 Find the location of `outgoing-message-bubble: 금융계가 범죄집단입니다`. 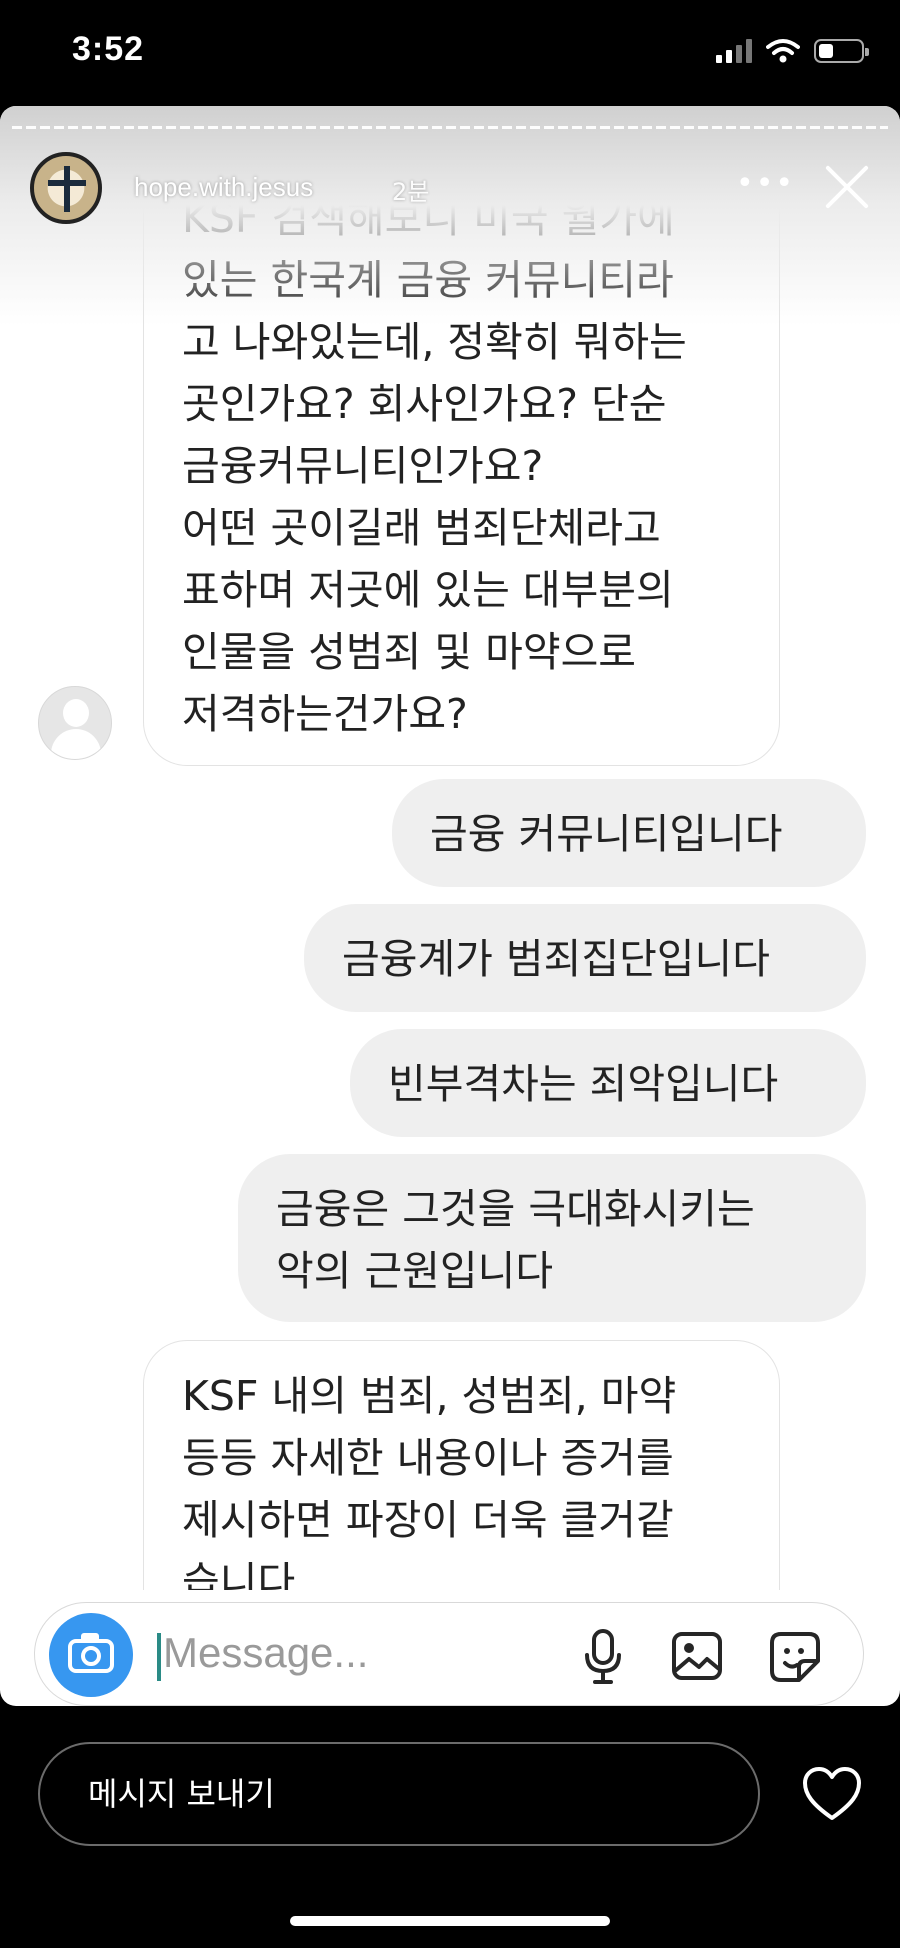

outgoing-message-bubble: 금융계가 범죄집단입니다 is located at coordinates (585, 958).